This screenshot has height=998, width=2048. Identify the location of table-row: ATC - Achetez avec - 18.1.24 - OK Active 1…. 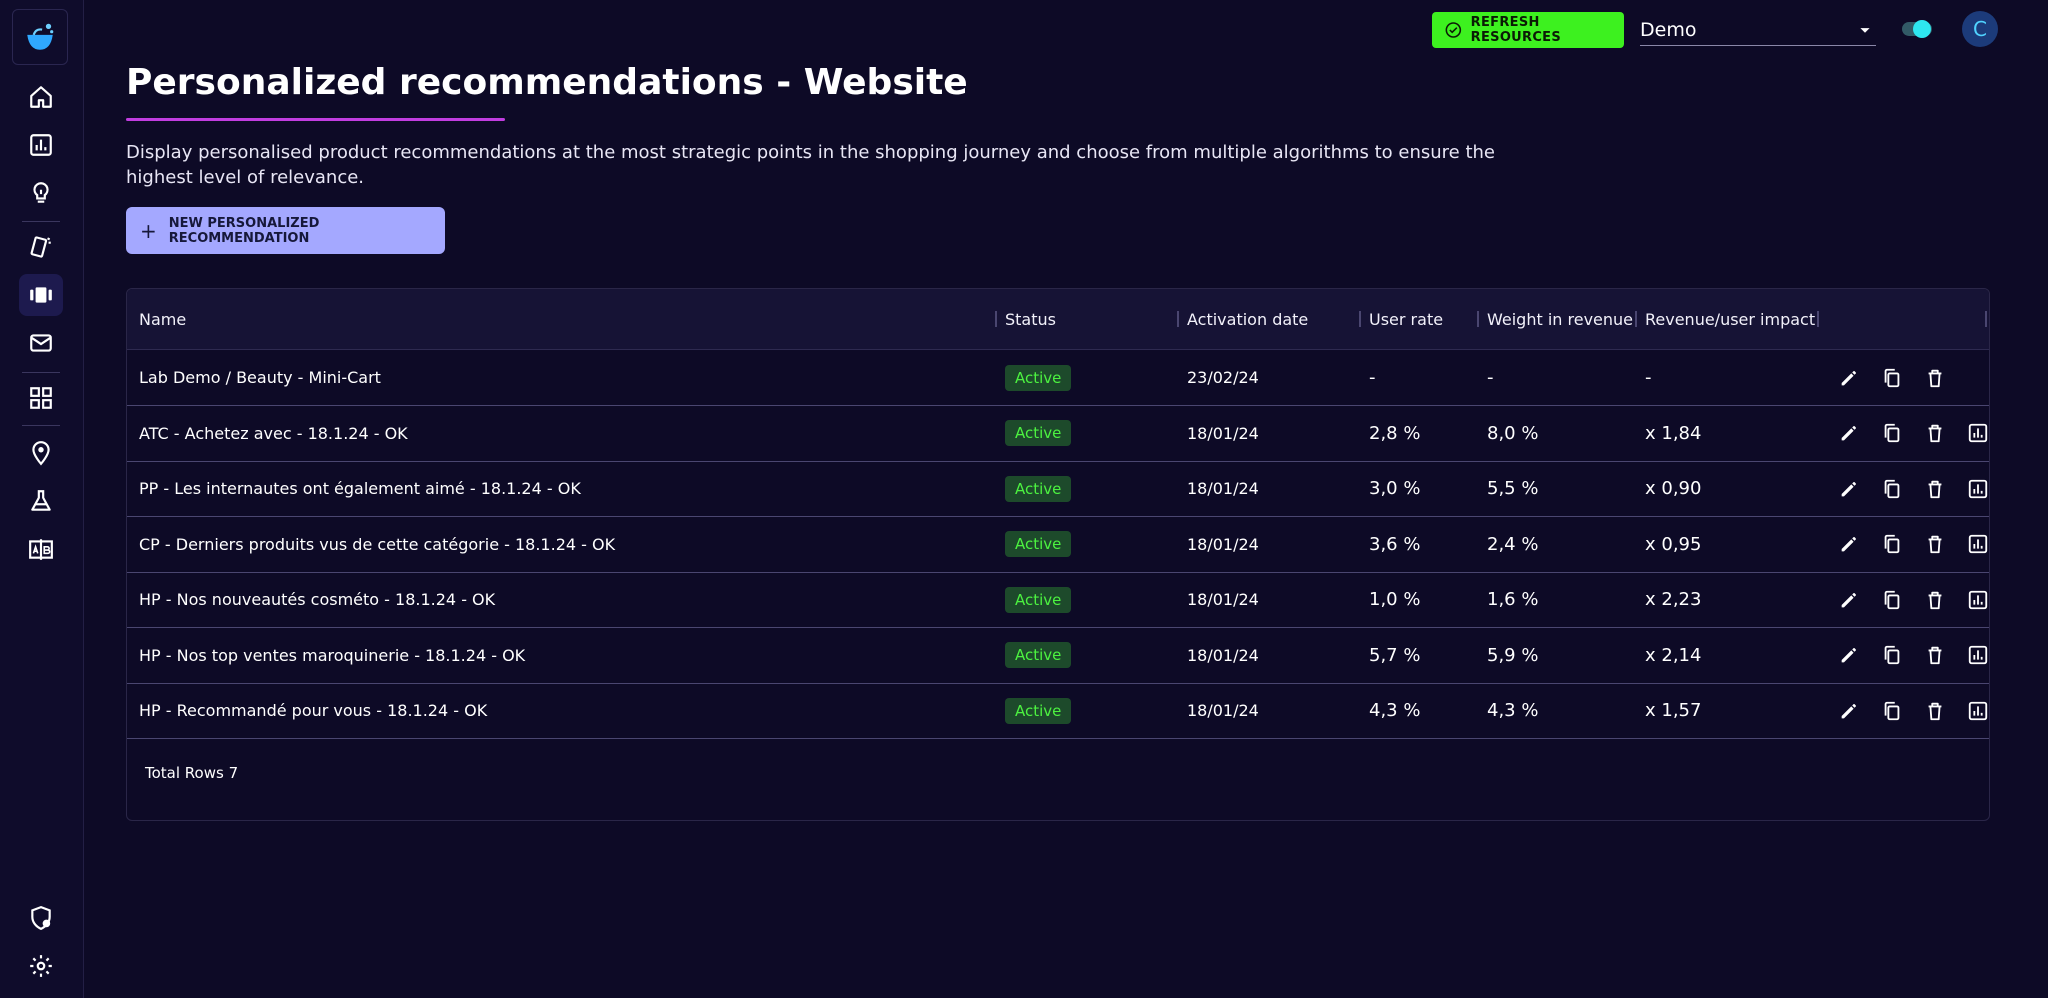
(1058, 434).